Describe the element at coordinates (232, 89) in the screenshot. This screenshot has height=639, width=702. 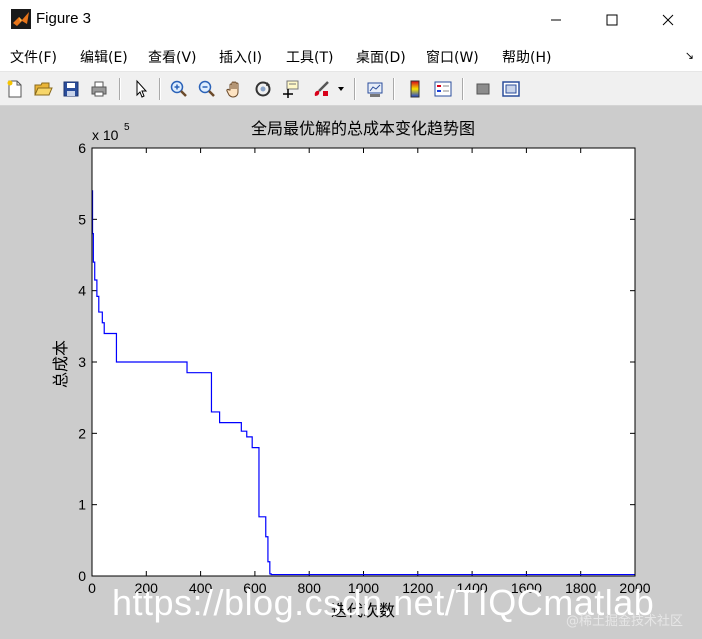
I see `hand-icon` at that location.